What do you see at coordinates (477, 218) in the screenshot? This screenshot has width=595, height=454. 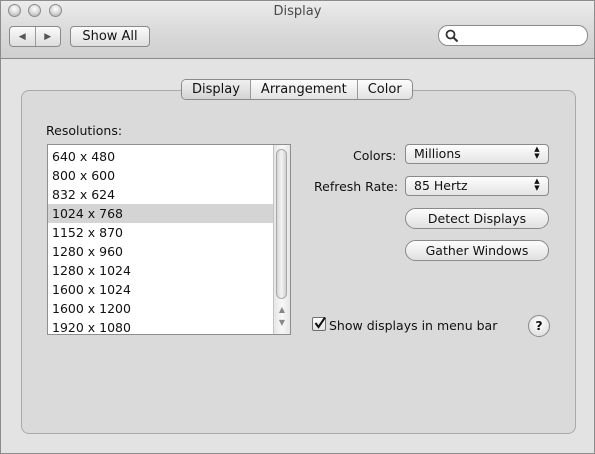 I see `detect-displays-button: Detect Displays` at bounding box center [477, 218].